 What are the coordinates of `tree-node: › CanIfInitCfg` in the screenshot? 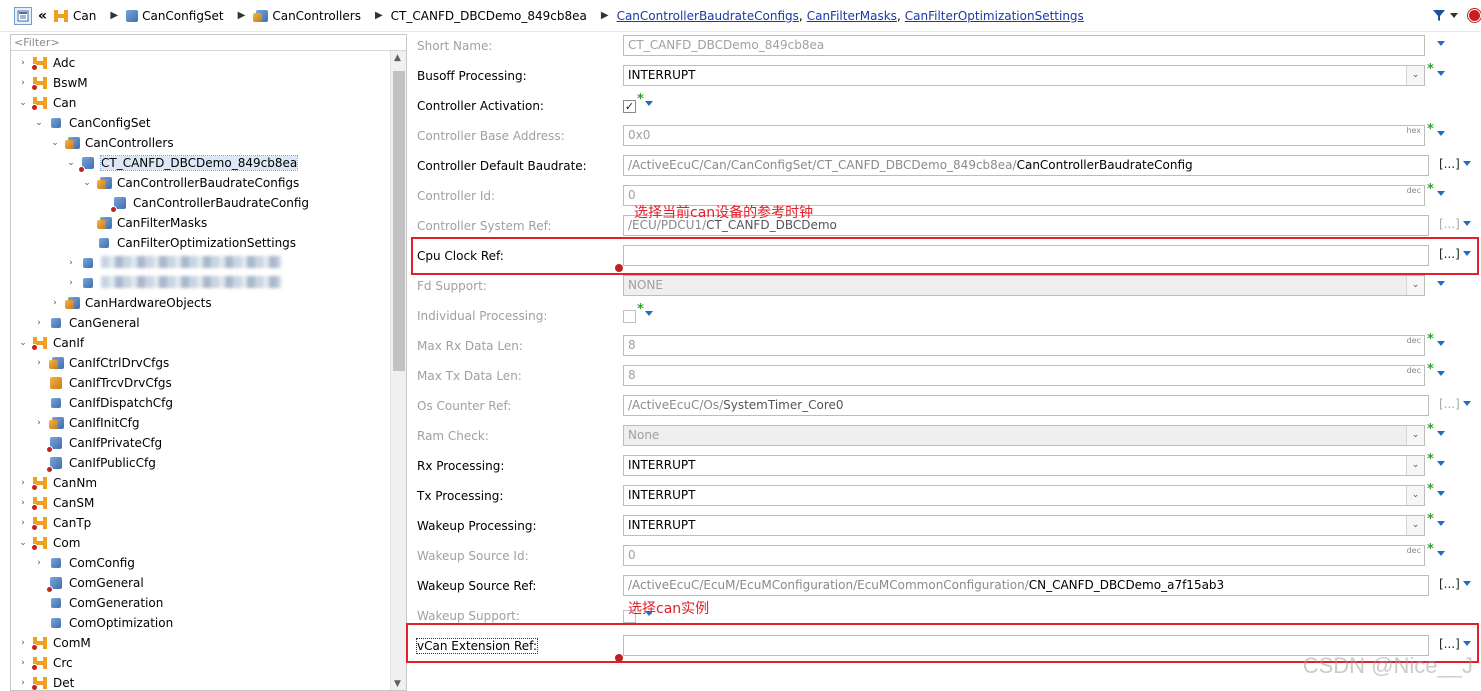 It's located at (86, 423).